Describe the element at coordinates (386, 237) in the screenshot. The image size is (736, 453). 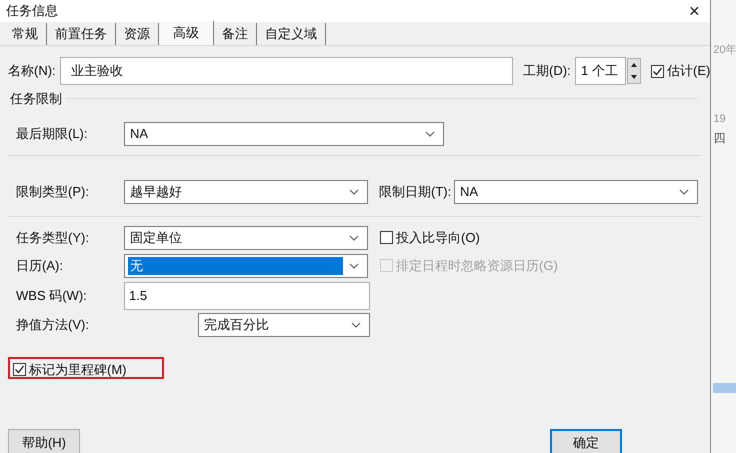
I see `effort-driven-checkbox` at that location.